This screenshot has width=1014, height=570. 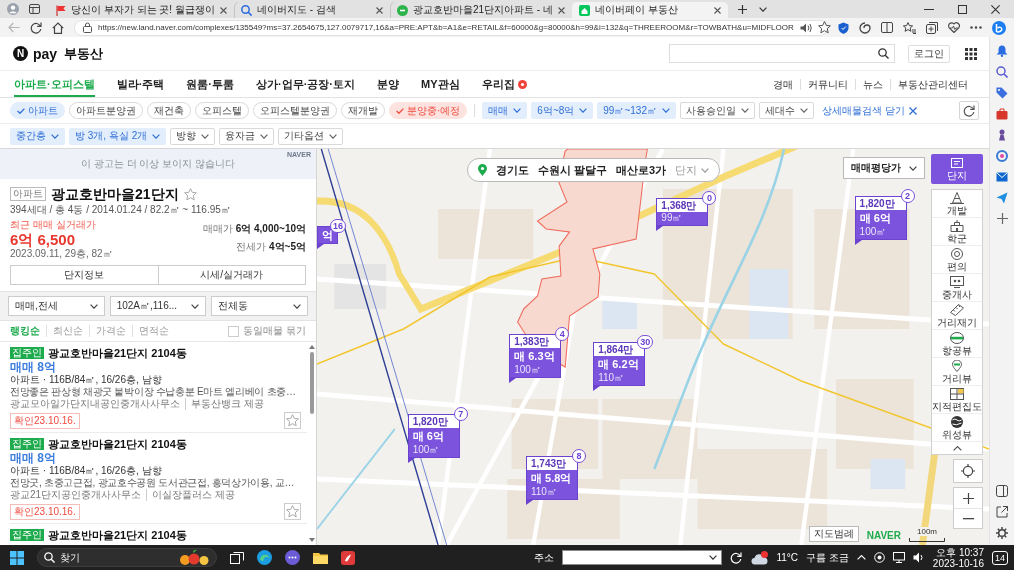 I want to click on copilot-icon, so click(x=999, y=27).